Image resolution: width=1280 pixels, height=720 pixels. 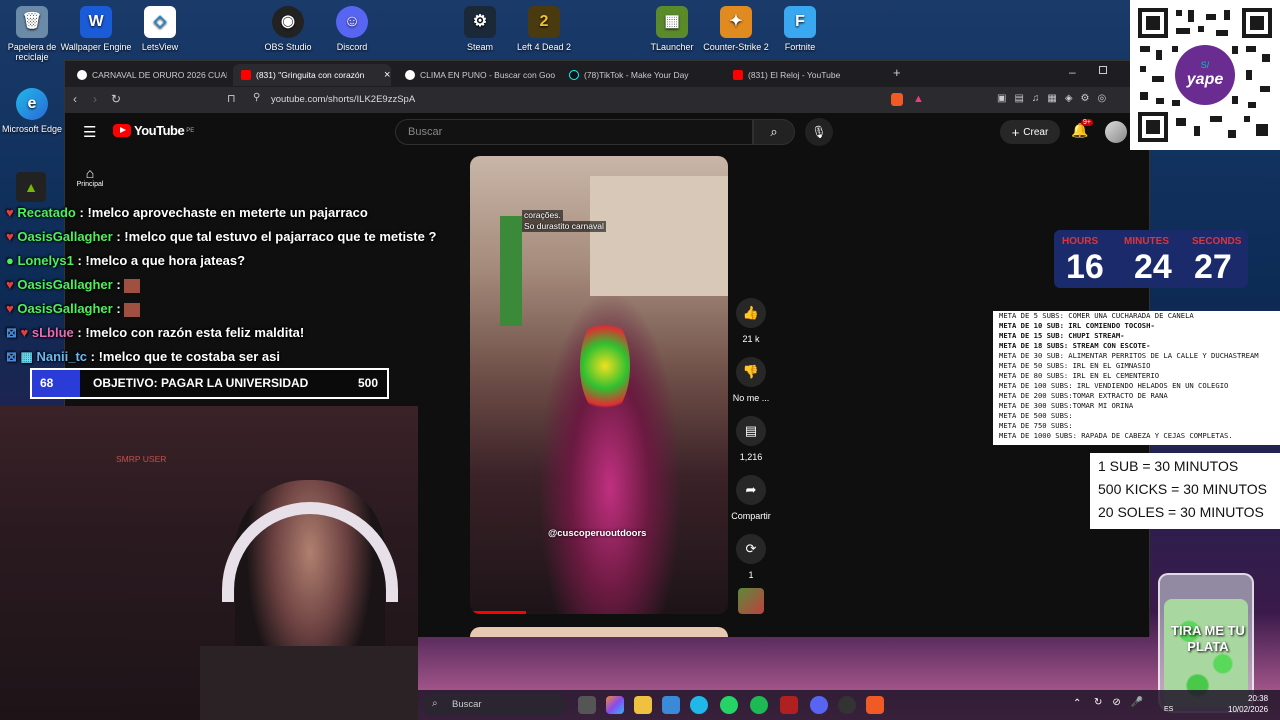 What do you see at coordinates (148, 75) in the screenshot?
I see `tab-carnaval: CARNAVAL DE ORURO 2026 CUANDO` at bounding box center [148, 75].